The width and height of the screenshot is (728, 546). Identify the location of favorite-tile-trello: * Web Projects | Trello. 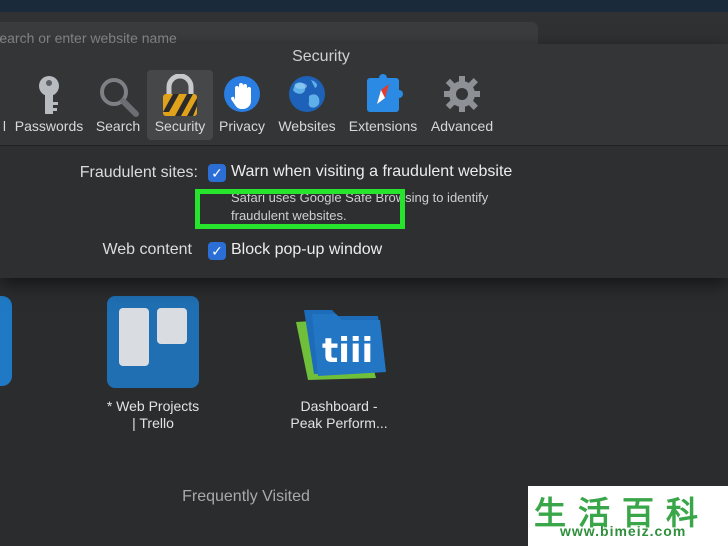
(153, 371).